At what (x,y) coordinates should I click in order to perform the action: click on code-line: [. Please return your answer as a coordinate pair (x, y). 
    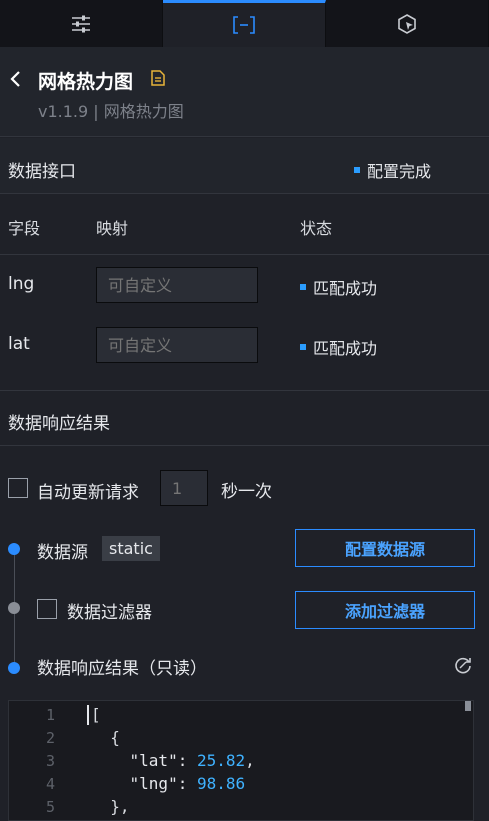
    Looking at the image, I should click on (96, 714).